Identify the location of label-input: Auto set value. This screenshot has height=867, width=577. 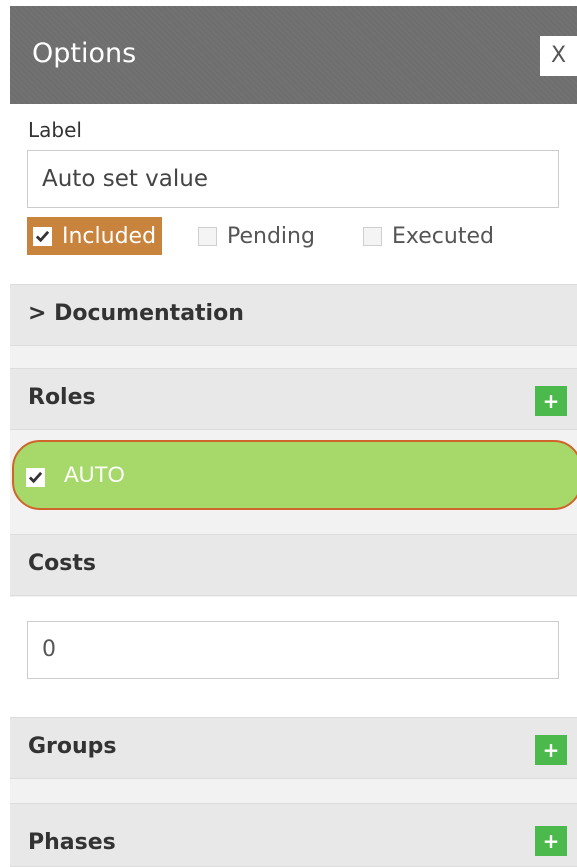
(293, 179).